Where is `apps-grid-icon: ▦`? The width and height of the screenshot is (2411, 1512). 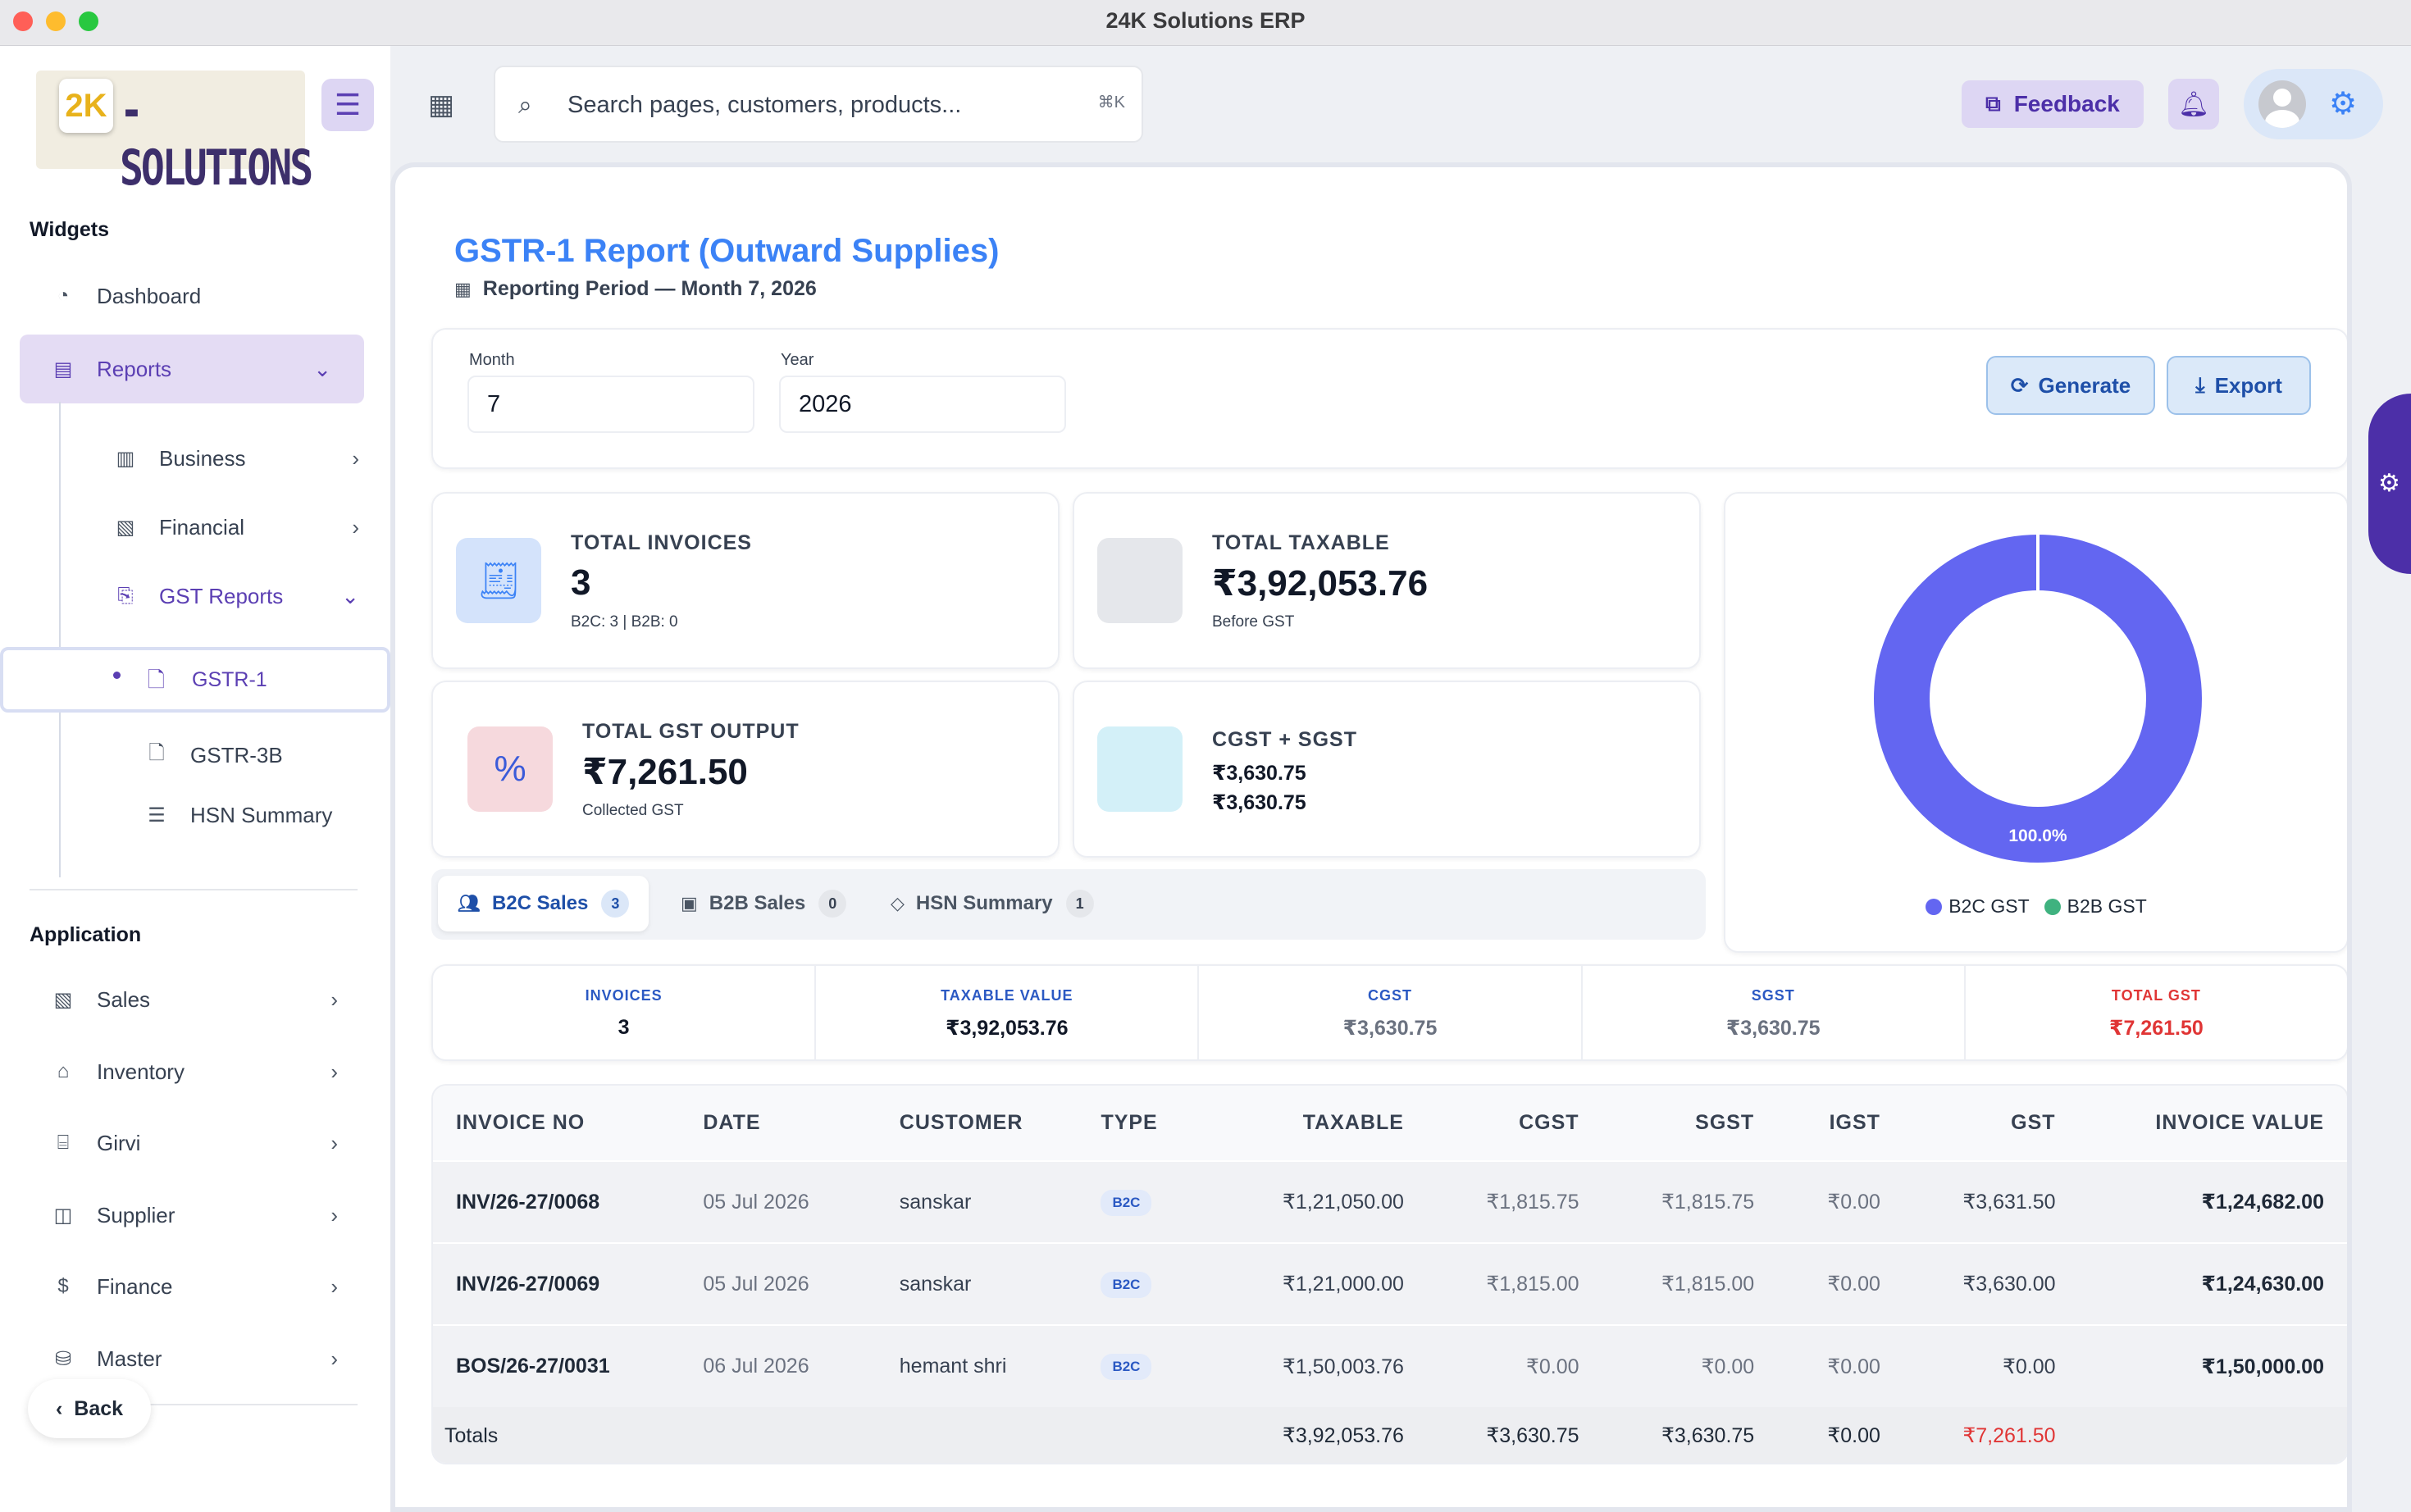 apps-grid-icon: ▦ is located at coordinates (444, 105).